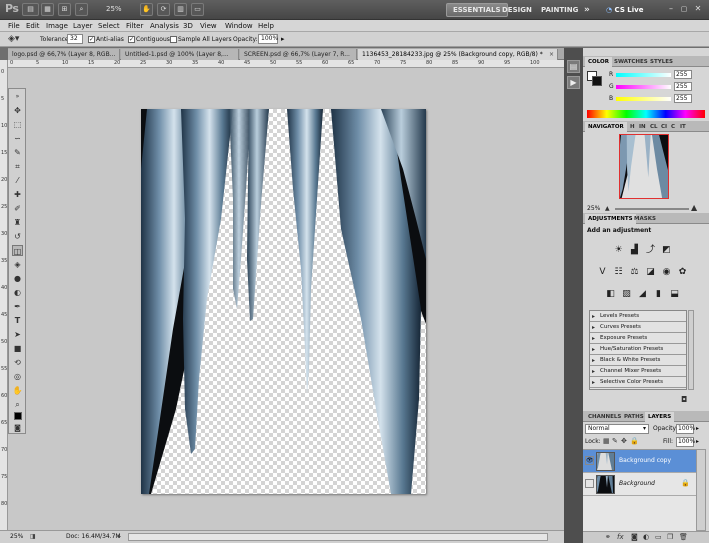 Image resolution: width=709 pixels, height=543 pixels. What do you see at coordinates (617, 429) in the screenshot?
I see `blend-mode-select: Normal ▾` at bounding box center [617, 429].